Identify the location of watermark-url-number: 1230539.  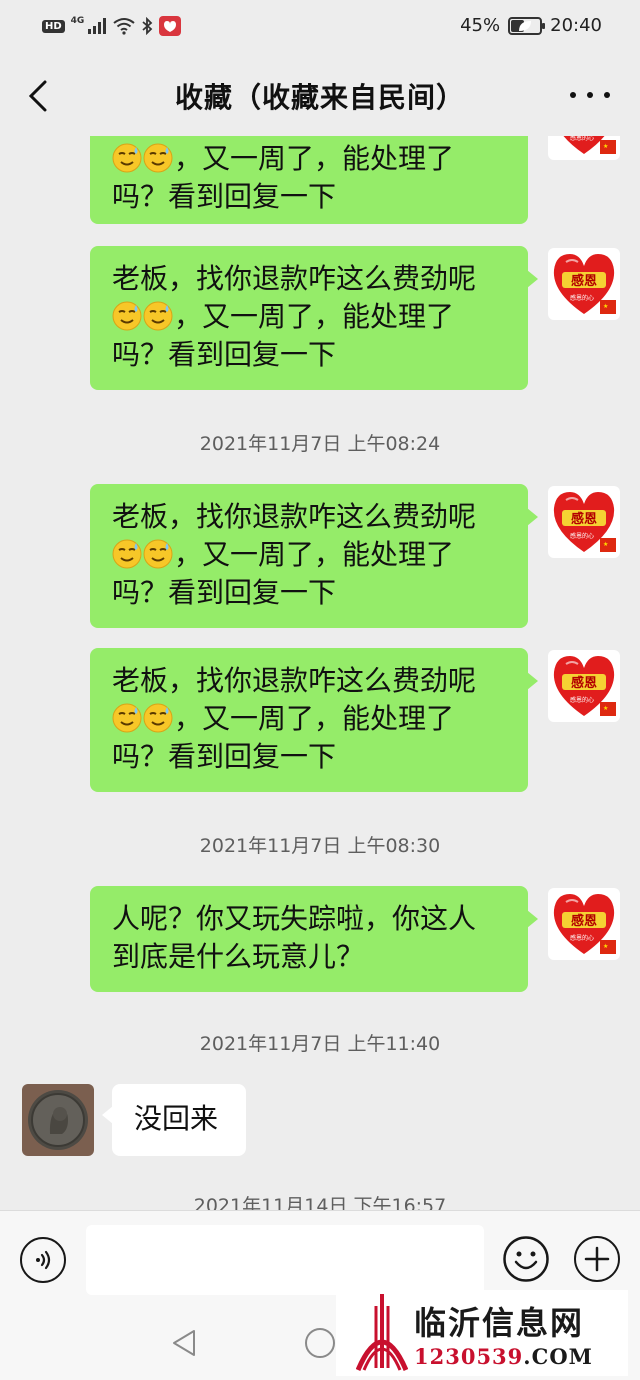
(469, 1356).